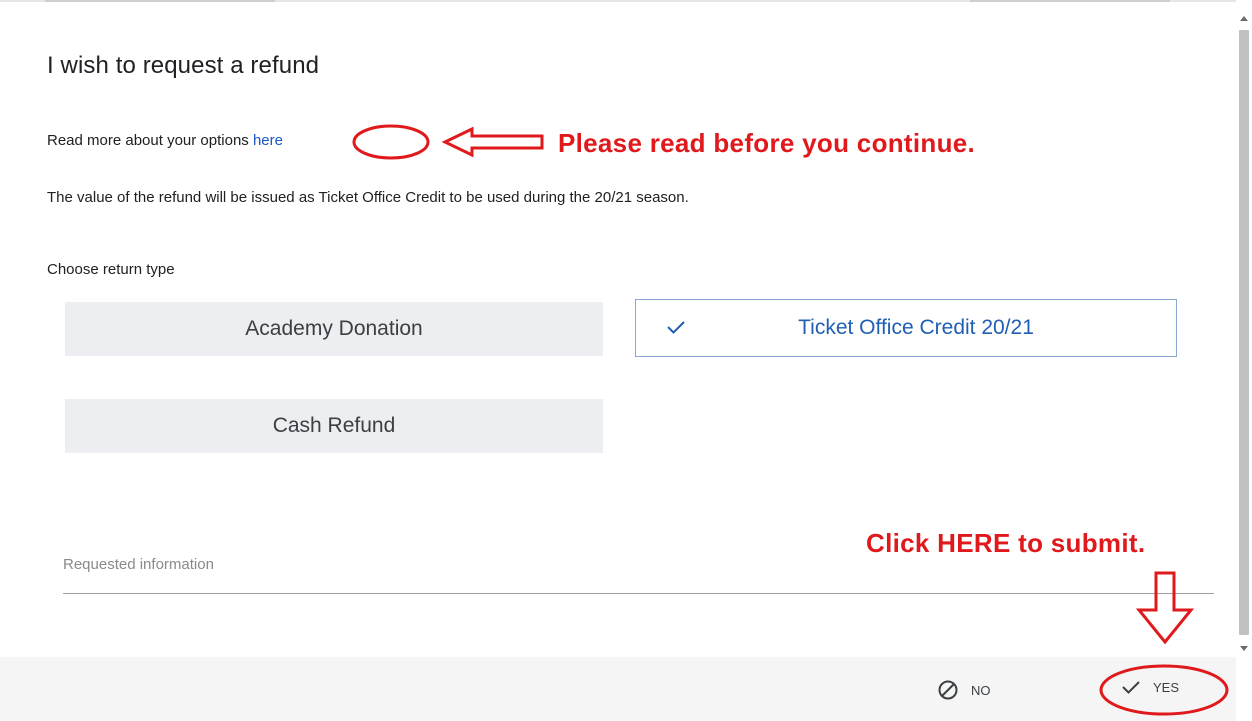 This screenshot has width=1252, height=721. I want to click on scroll-down-arrow-icon, so click(1244, 648).